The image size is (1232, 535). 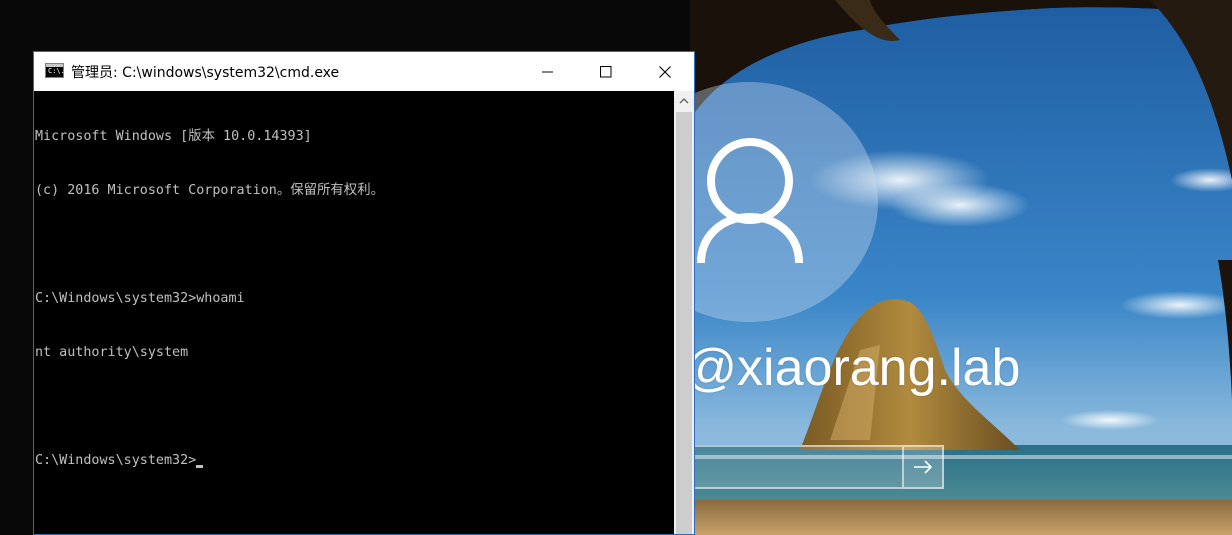 I want to click on scroll-thumb, so click(x=684, y=323).